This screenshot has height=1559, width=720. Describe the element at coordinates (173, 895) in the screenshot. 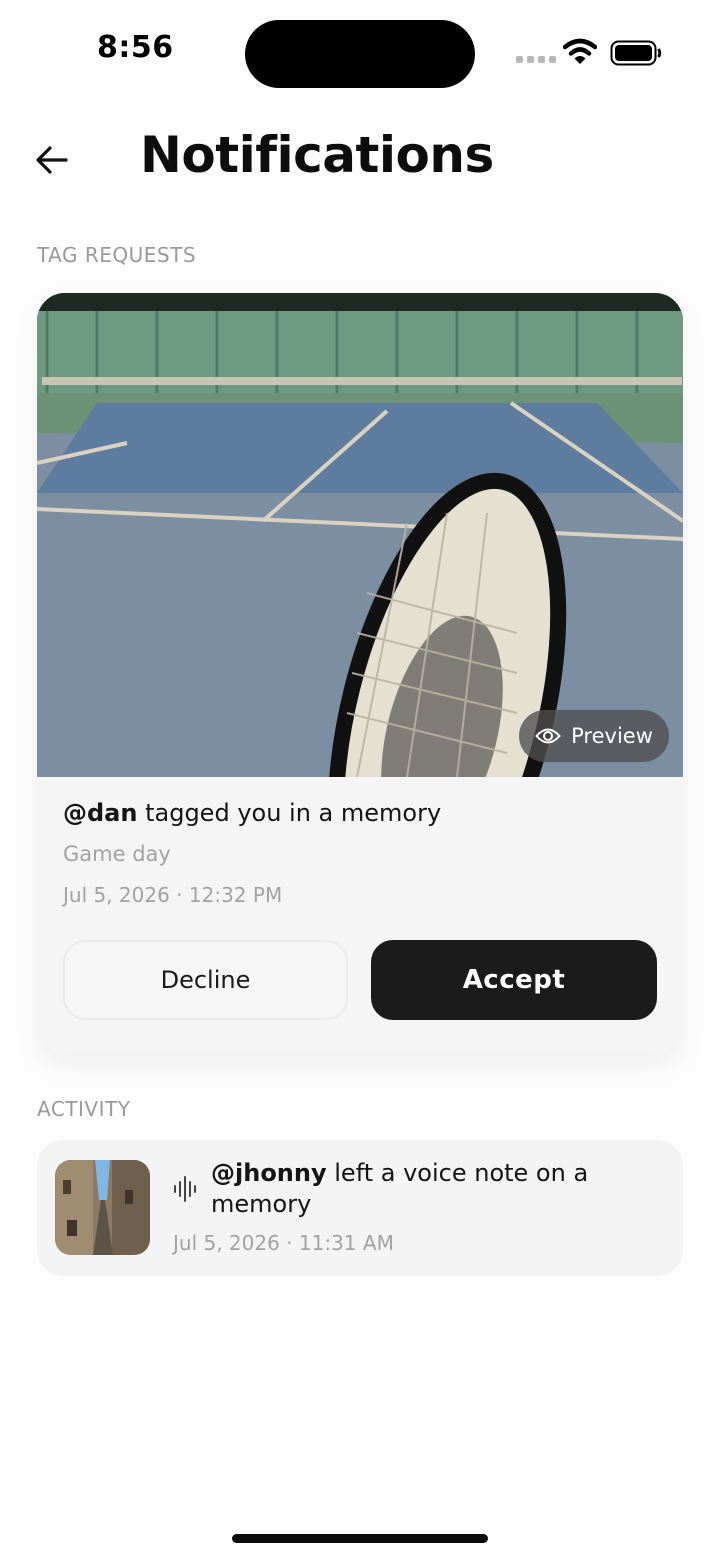

I see `tag-request-timestamp: Jul 5, 2026 · 12:32 PM` at that location.